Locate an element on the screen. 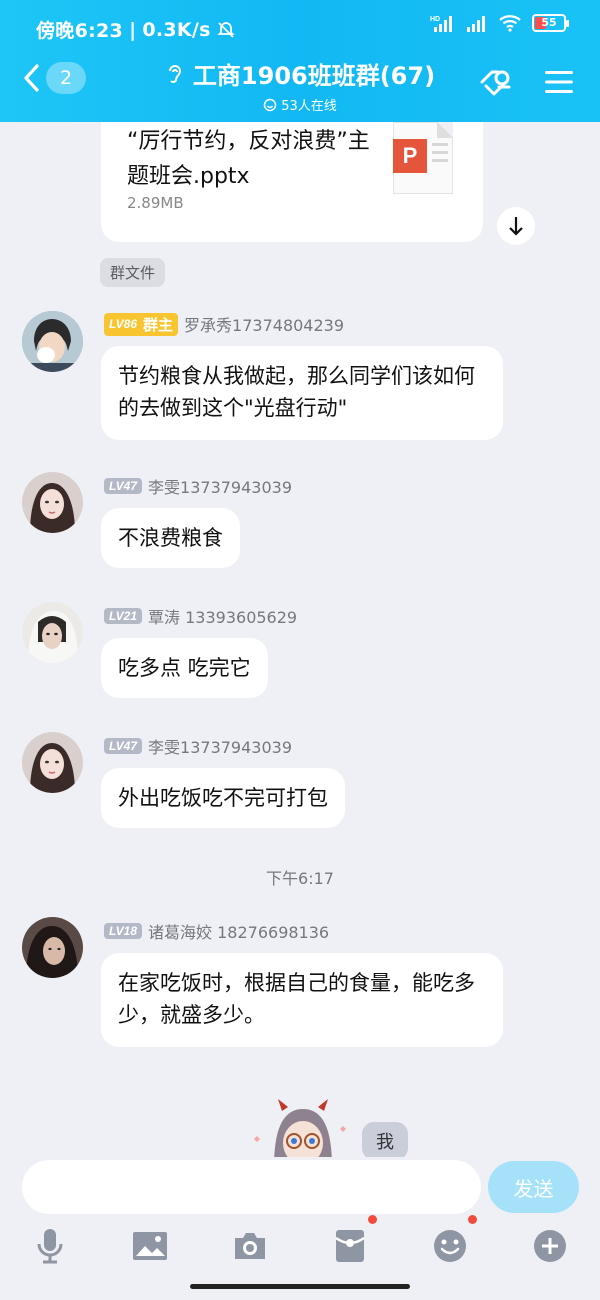 The height and width of the screenshot is (1300, 600). smile-icon is located at coordinates (270, 104).